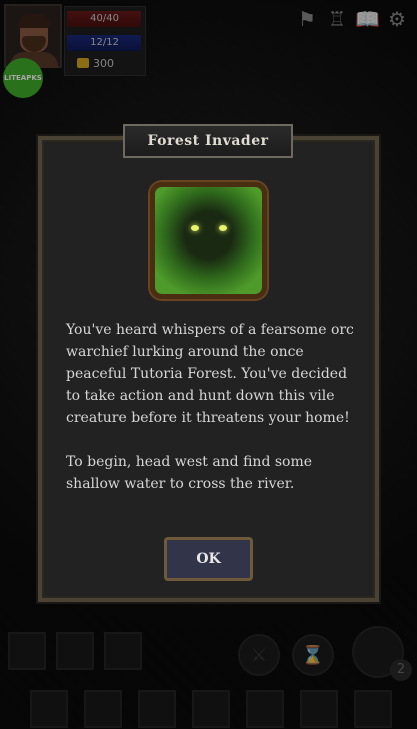 The width and height of the screenshot is (417, 729). I want to click on dialog-title: Forest Invader, so click(208, 141).